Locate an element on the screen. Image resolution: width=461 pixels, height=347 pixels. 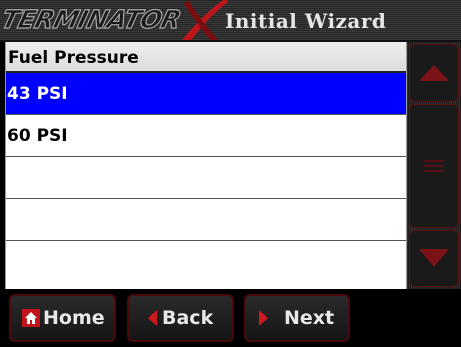
list-header-label: Fuel Pressure is located at coordinates (73, 58).